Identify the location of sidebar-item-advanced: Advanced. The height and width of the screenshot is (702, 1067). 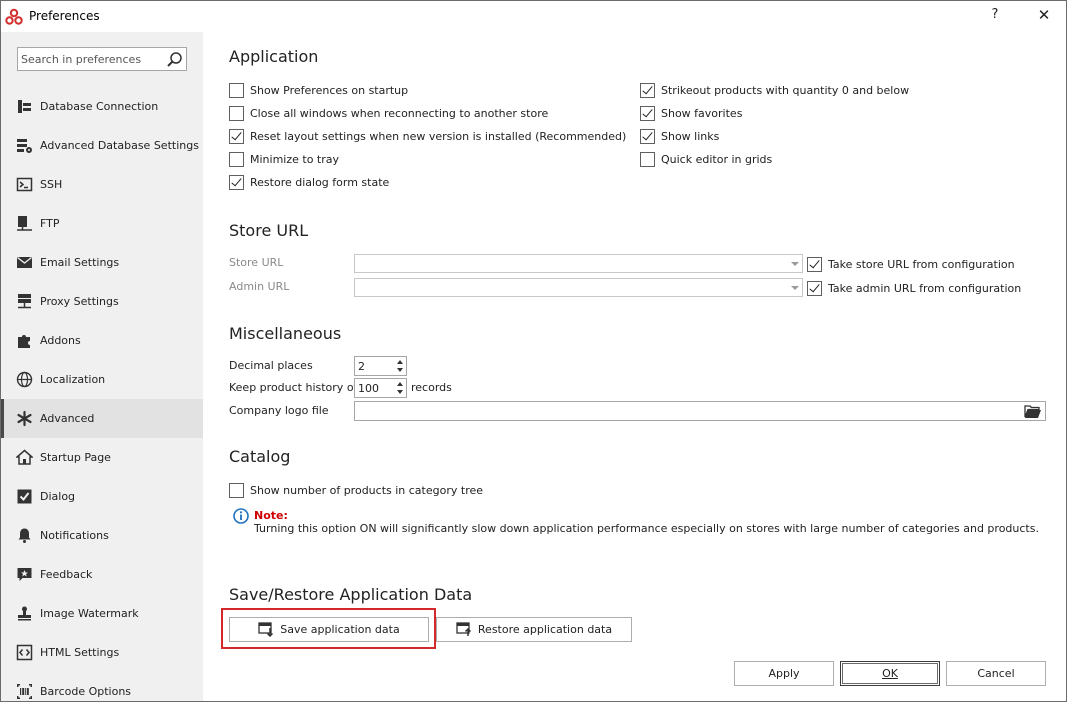
(102, 418).